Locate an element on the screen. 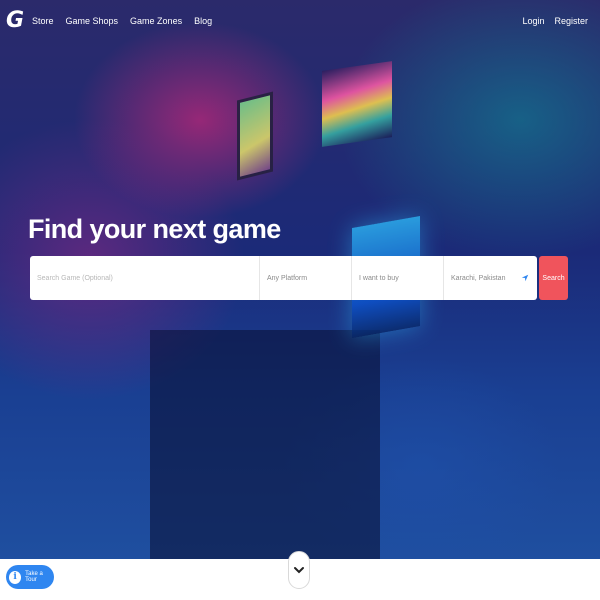 The image size is (600, 600). auth-nav: Login Register is located at coordinates (555, 21).